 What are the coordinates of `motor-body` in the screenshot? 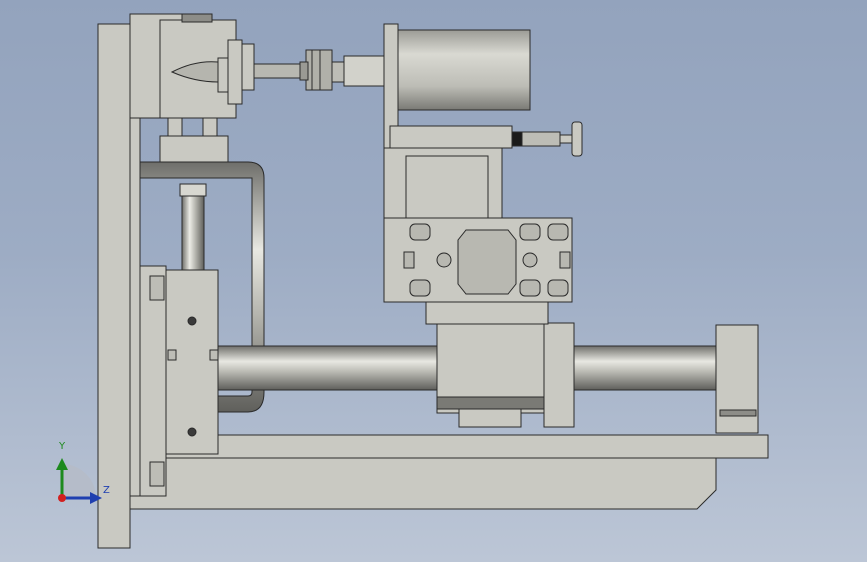 It's located at (464, 70).